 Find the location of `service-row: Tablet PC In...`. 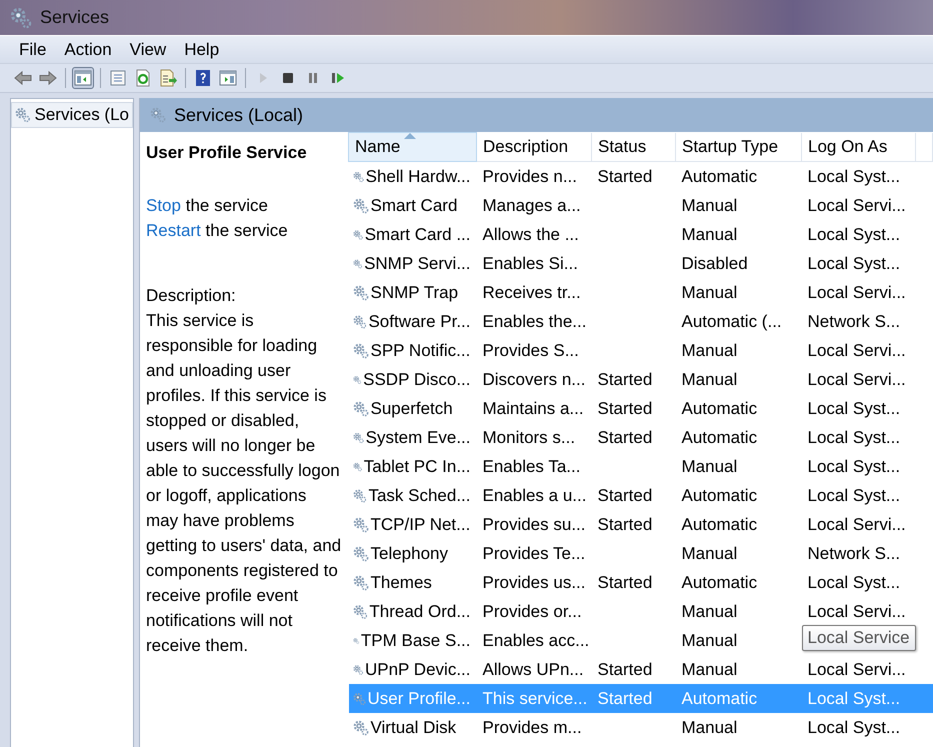

service-row: Tablet PC In... is located at coordinates (412, 466).